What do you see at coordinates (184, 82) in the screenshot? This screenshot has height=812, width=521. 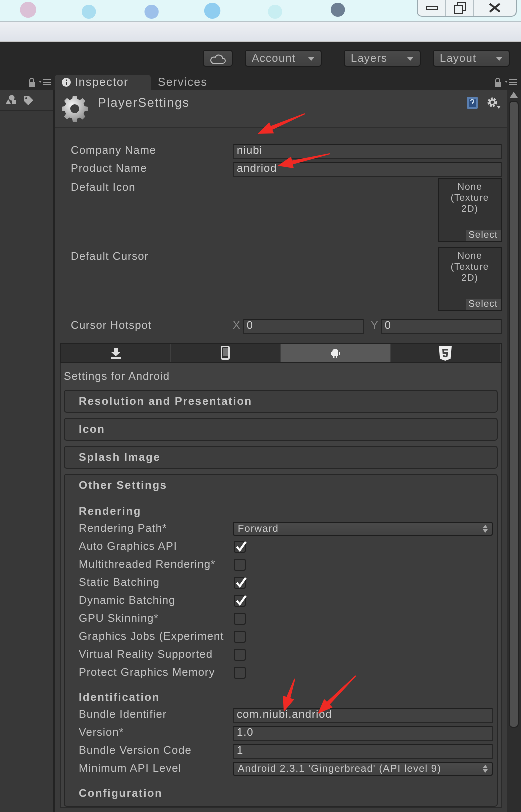 I see `panel-tab: Services` at bounding box center [184, 82].